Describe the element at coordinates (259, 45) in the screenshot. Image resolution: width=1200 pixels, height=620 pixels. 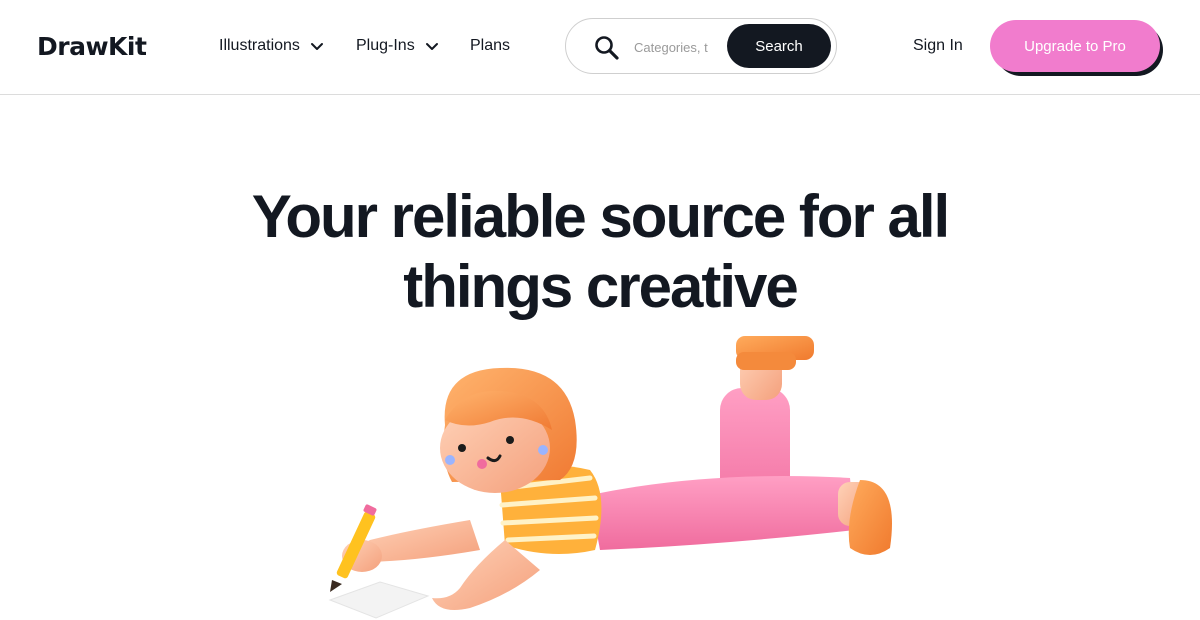
I see `nav-illustrations-label: Illustrations` at that location.